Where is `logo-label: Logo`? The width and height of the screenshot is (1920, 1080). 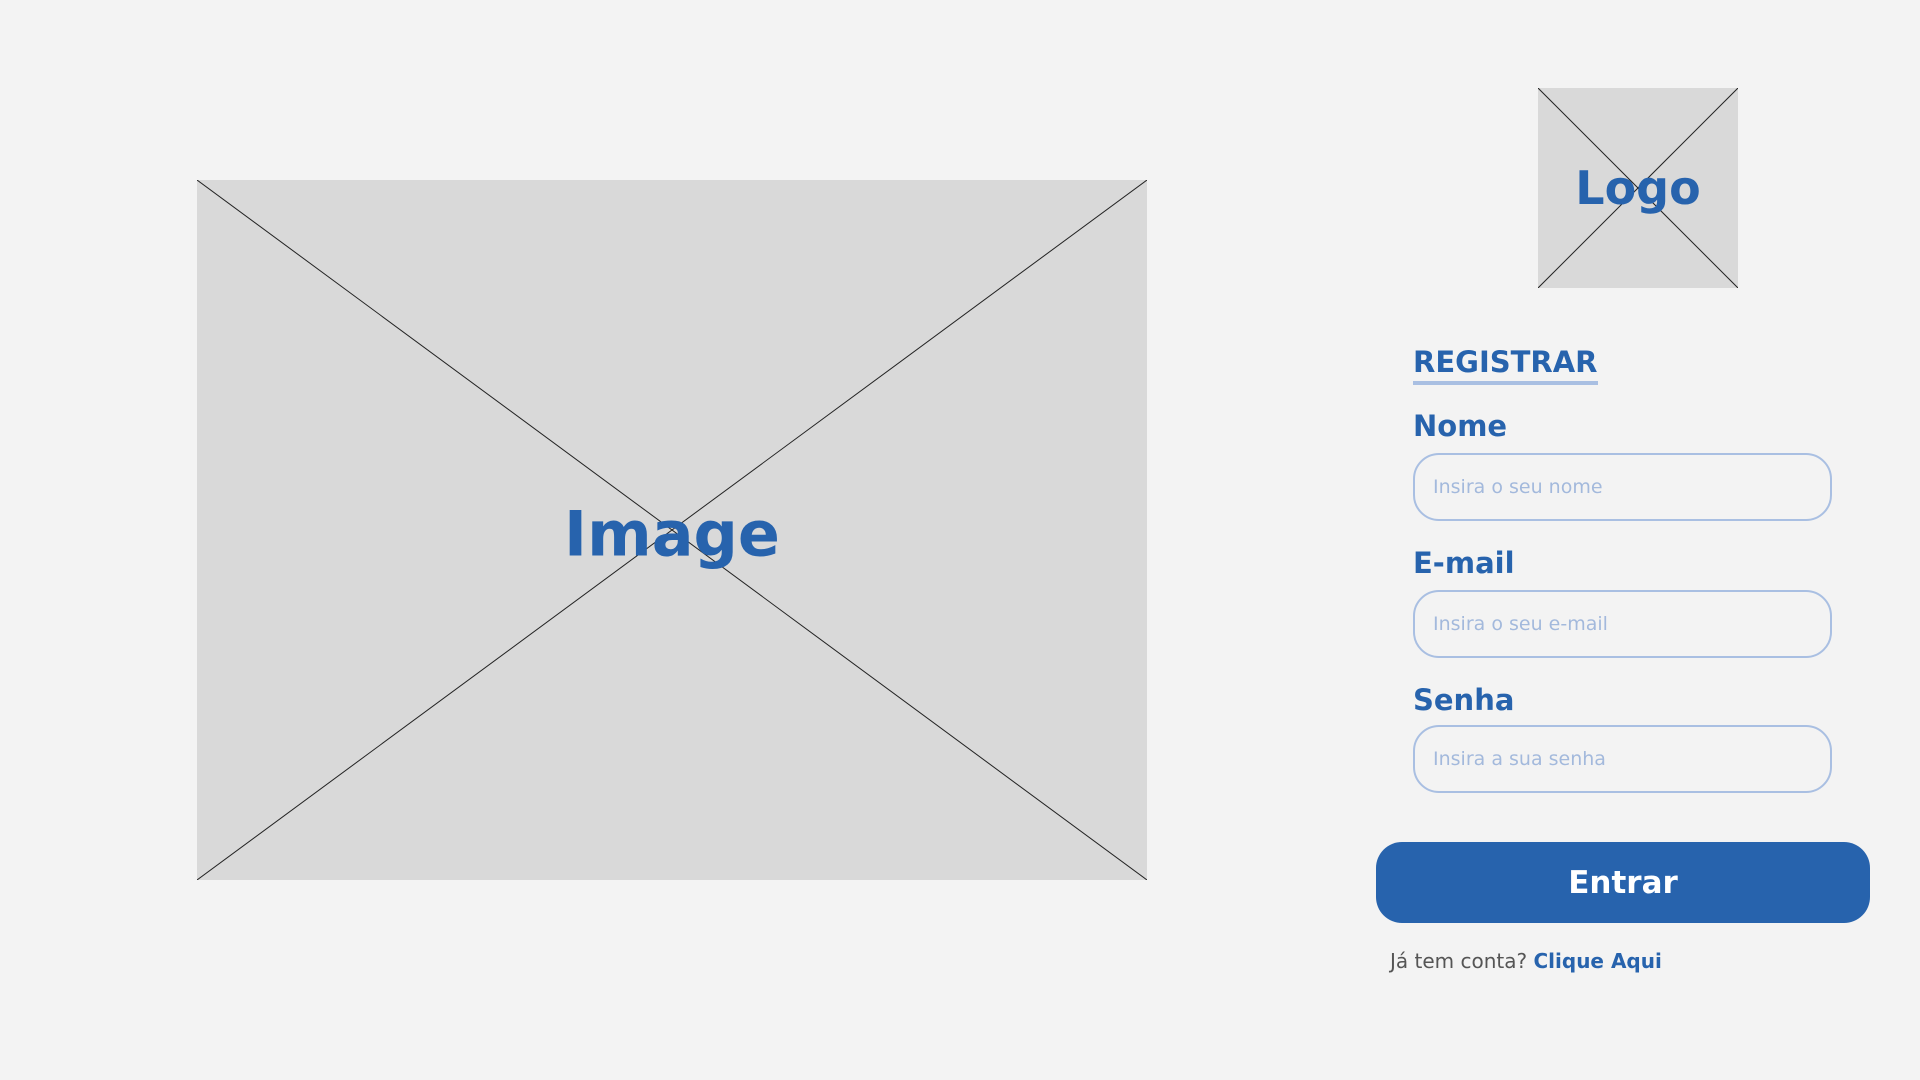
logo-label: Logo is located at coordinates (1638, 188).